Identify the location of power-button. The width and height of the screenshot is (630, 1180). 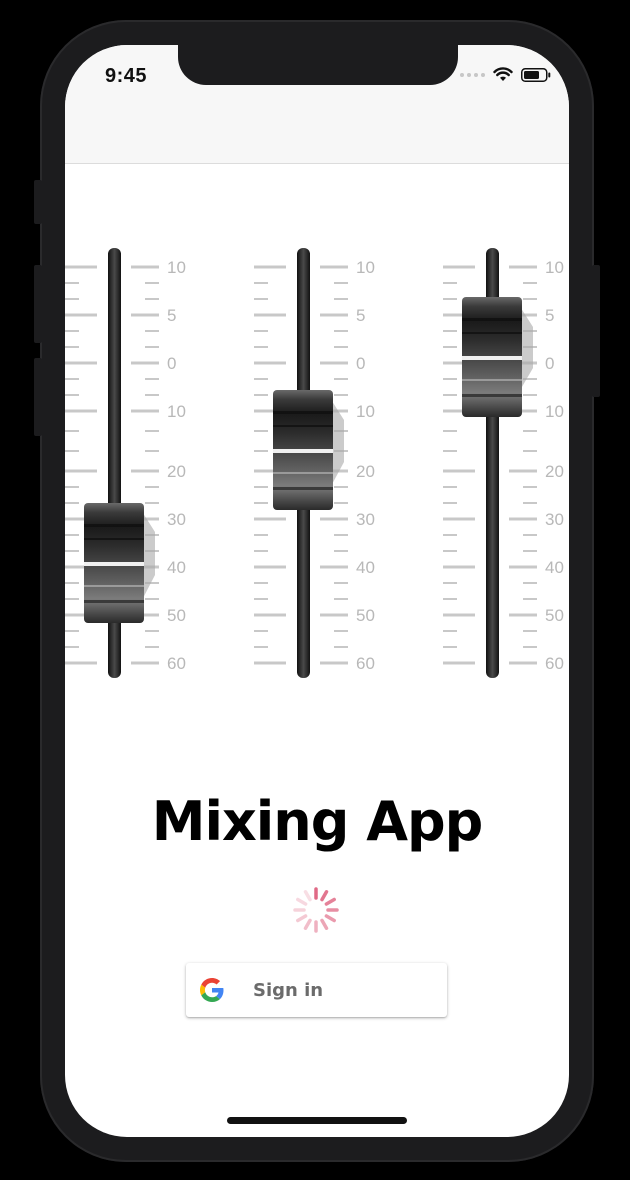
(596, 331).